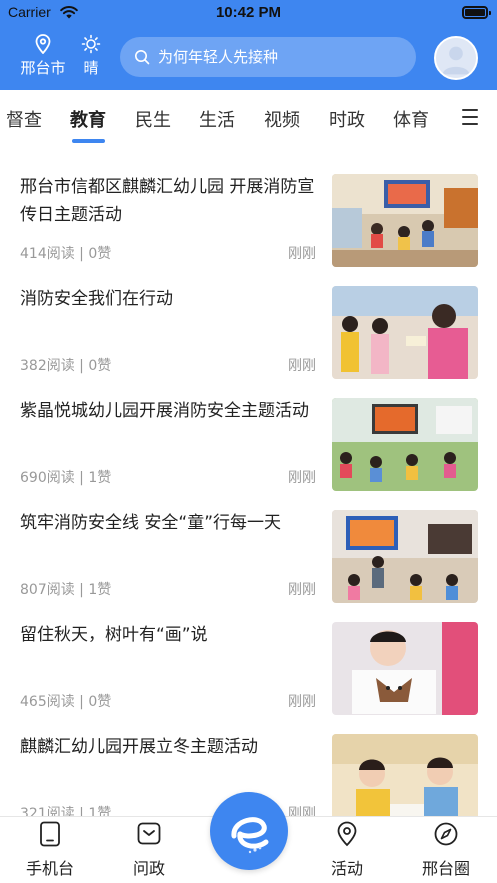 The height and width of the screenshot is (883, 497). I want to click on news-meta: 382阅读 | 0赞, so click(66, 366).